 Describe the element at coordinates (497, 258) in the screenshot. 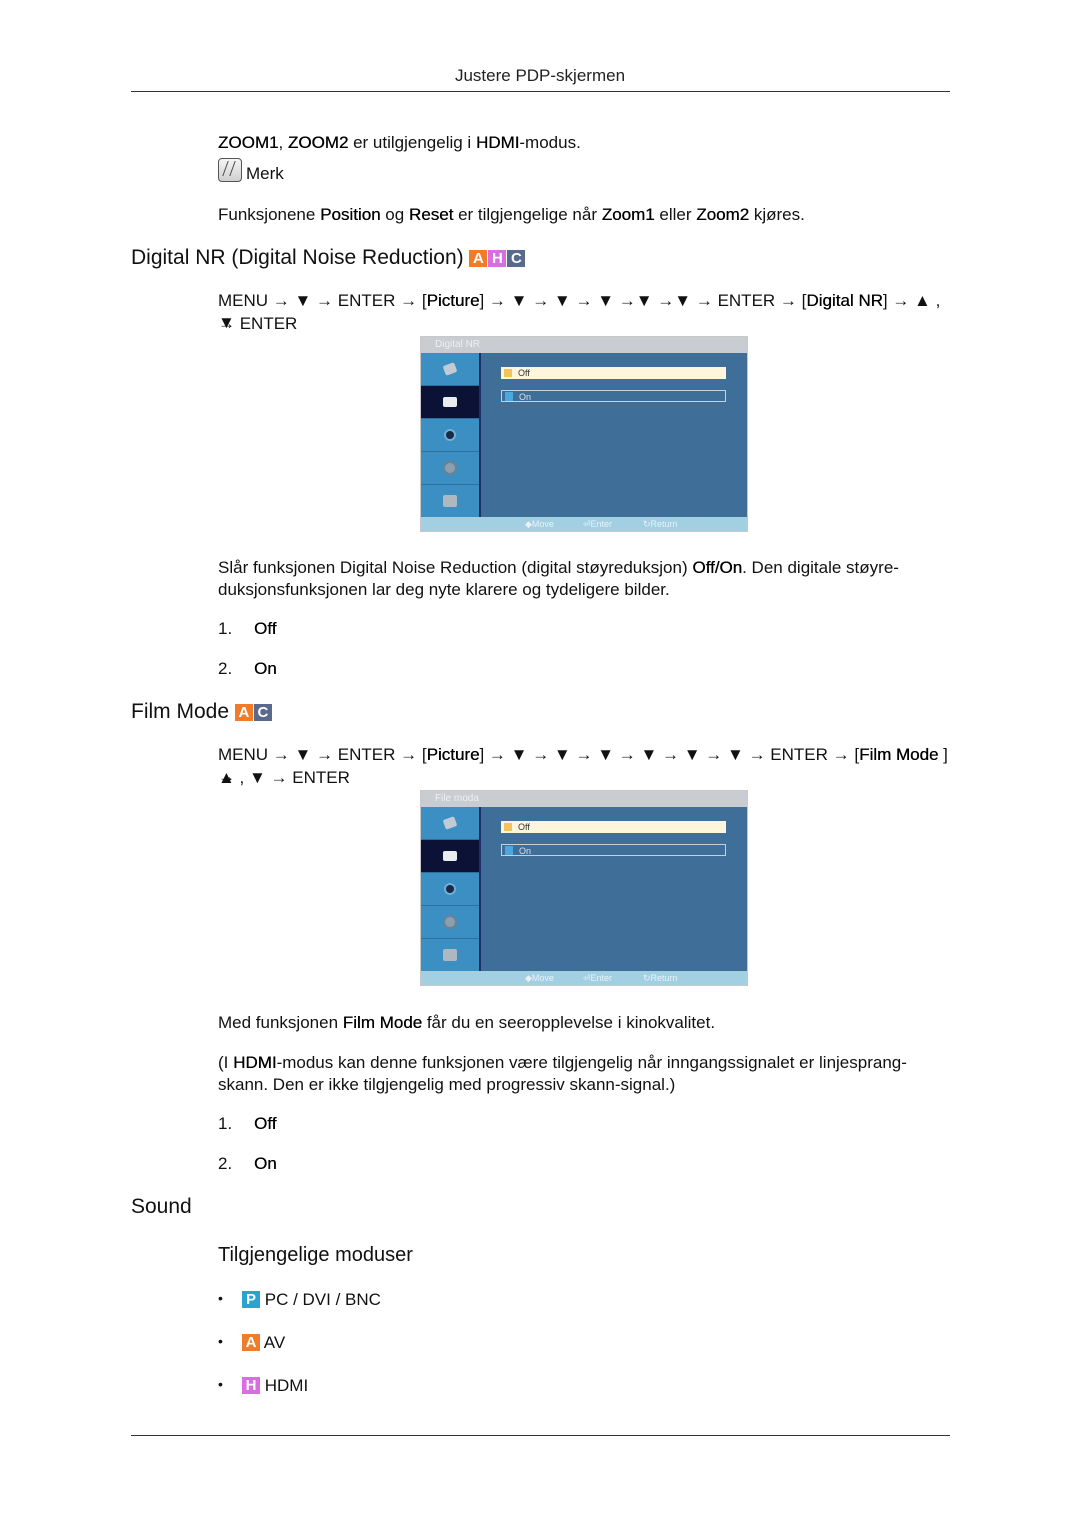

I see `hdmi-mode-badge-icon: H` at that location.